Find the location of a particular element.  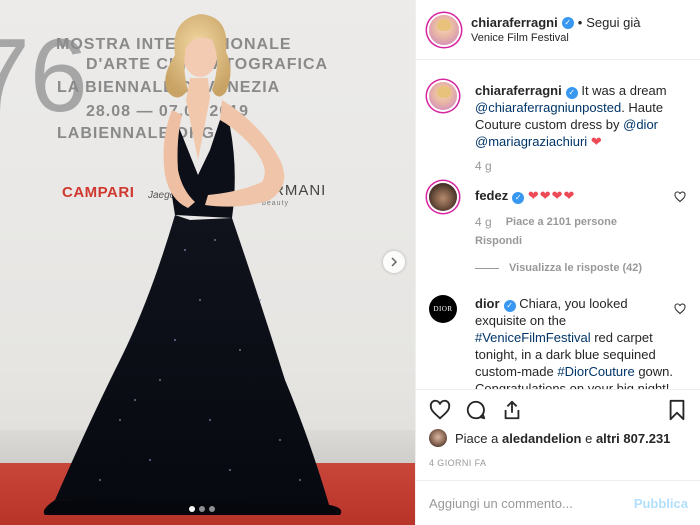

mention-link: @chiaraferragniunposted is located at coordinates (548, 107).